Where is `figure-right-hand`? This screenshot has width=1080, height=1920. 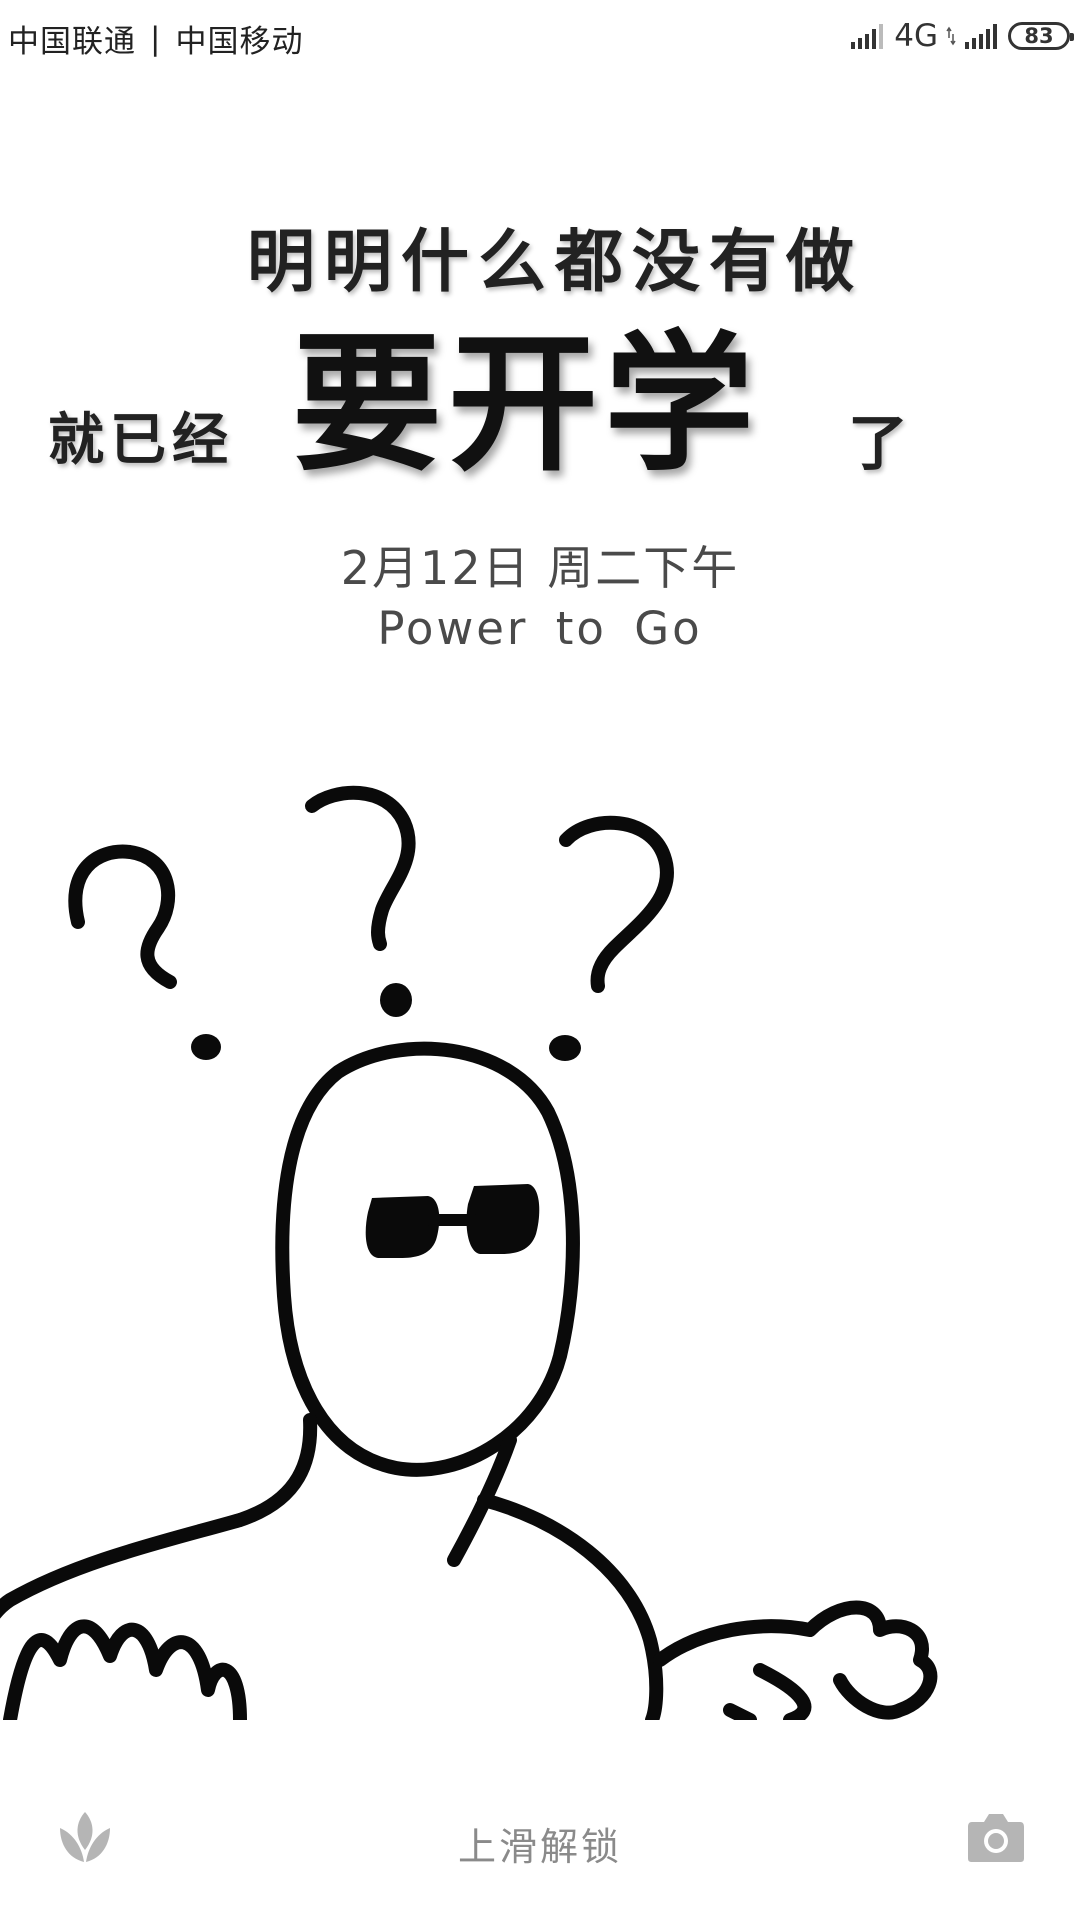 figure-right-hand is located at coordinates (795, 1660).